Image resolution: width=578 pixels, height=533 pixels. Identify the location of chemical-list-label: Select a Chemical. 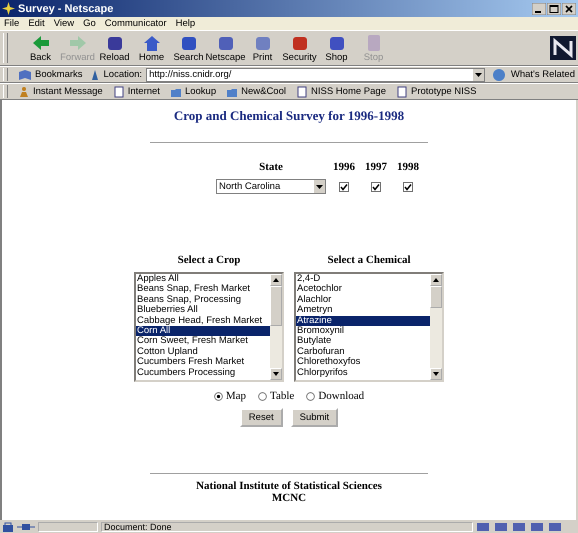
(369, 260).